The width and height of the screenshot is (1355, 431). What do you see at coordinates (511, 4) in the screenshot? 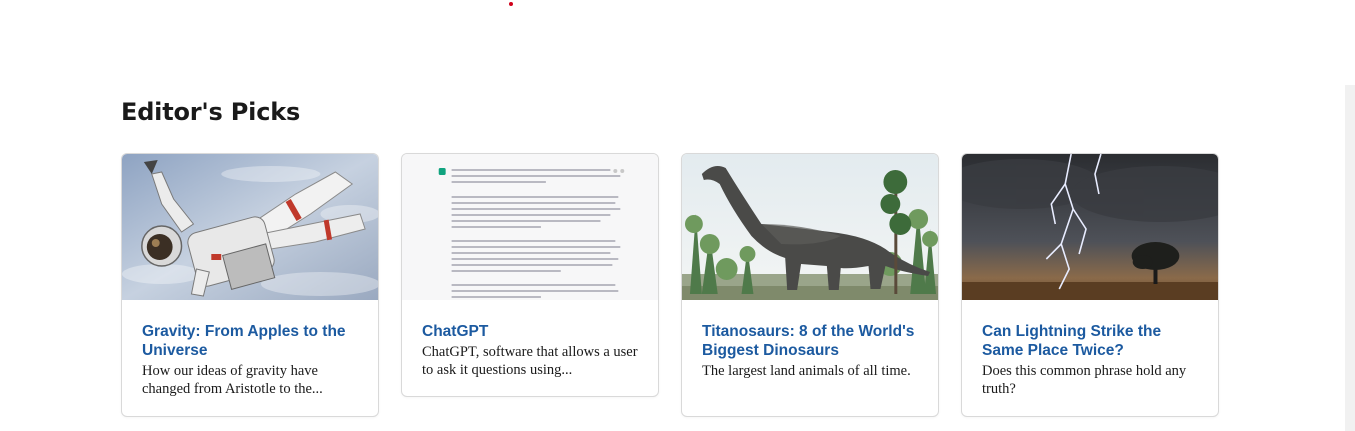
I see `red-dot-marker` at bounding box center [511, 4].